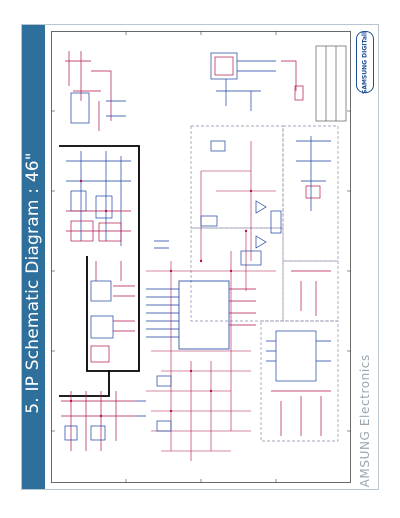 This screenshot has height=518, width=400. I want to click on power-section-boundary, so click(99, 271).